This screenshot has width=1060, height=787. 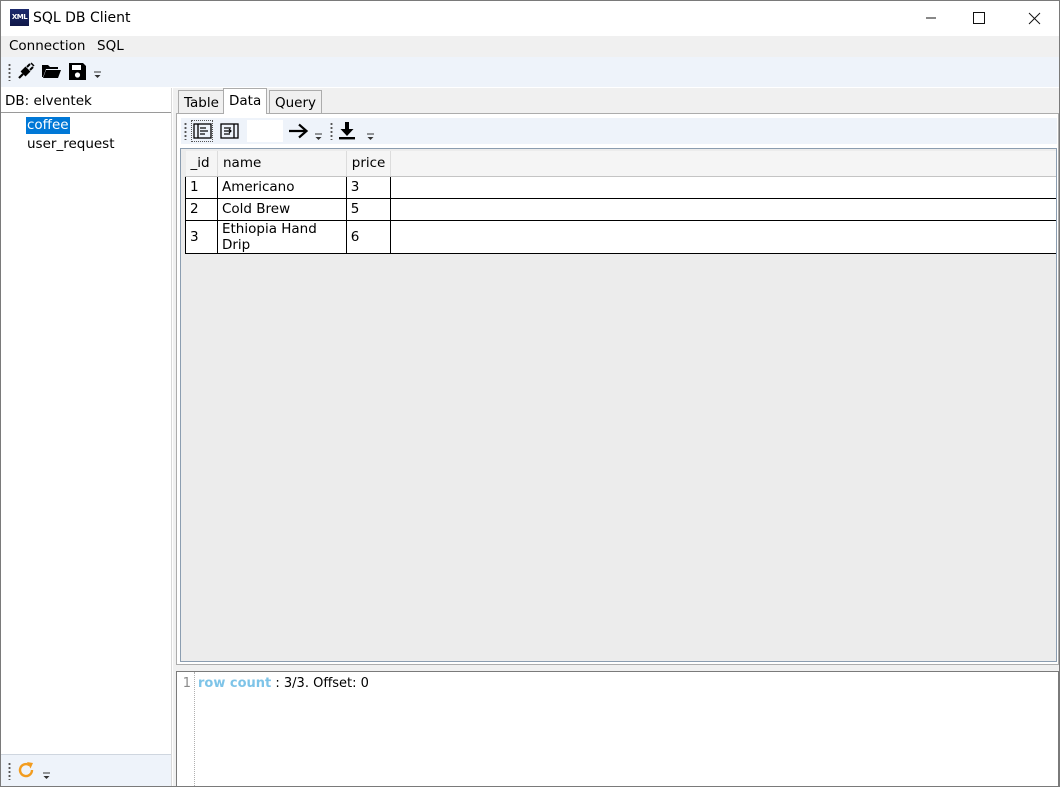 I want to click on open-folder-icon, so click(x=51, y=71).